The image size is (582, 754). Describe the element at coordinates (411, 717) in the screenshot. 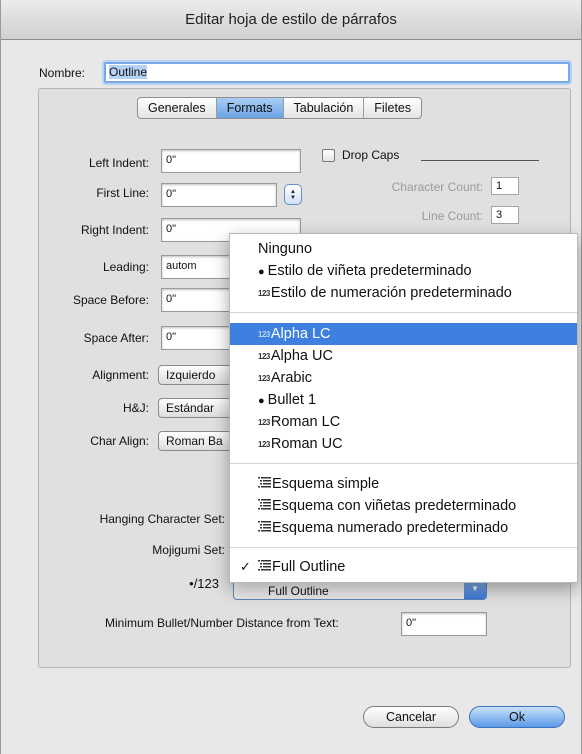

I see `cancel-button: Cancelar` at that location.